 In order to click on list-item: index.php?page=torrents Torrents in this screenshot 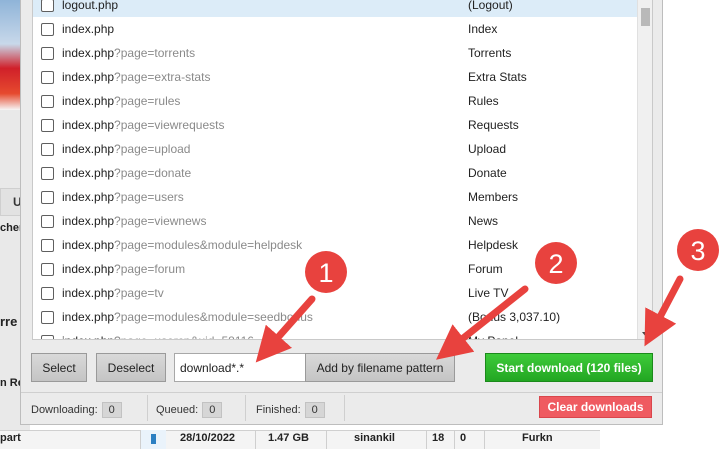, I will do `click(336, 53)`.